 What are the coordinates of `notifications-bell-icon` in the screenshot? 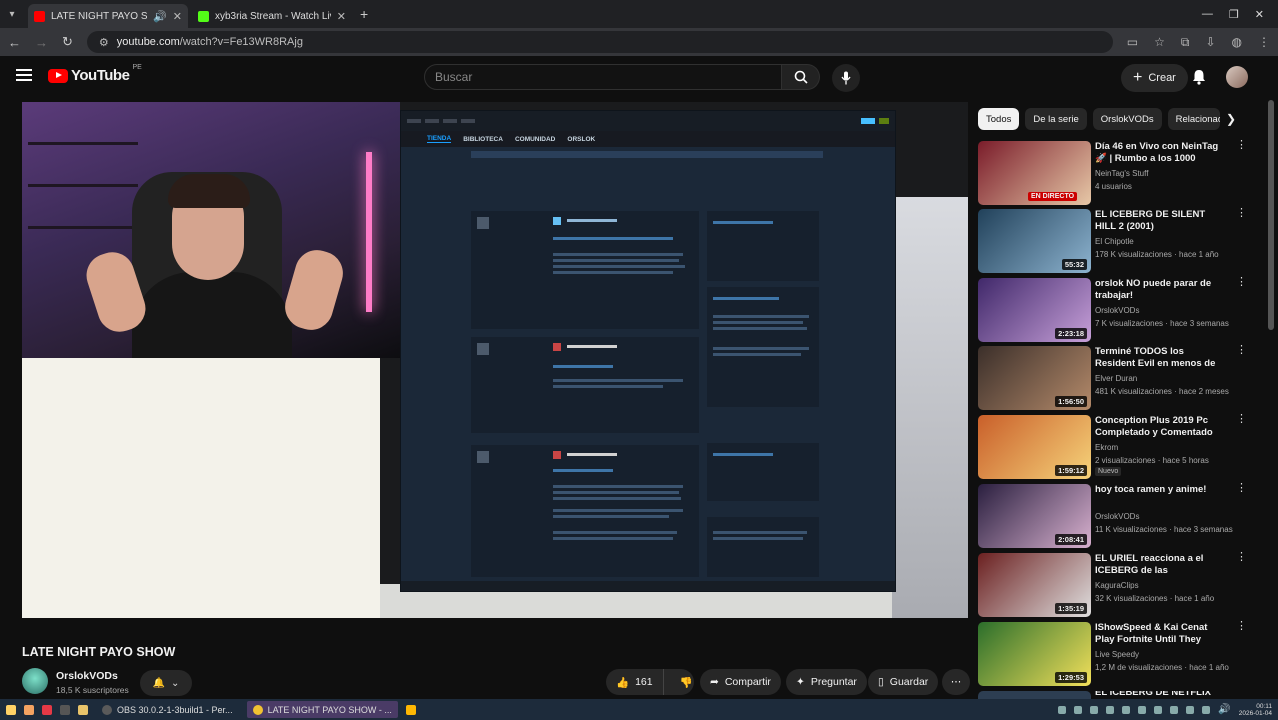 It's located at (1199, 77).